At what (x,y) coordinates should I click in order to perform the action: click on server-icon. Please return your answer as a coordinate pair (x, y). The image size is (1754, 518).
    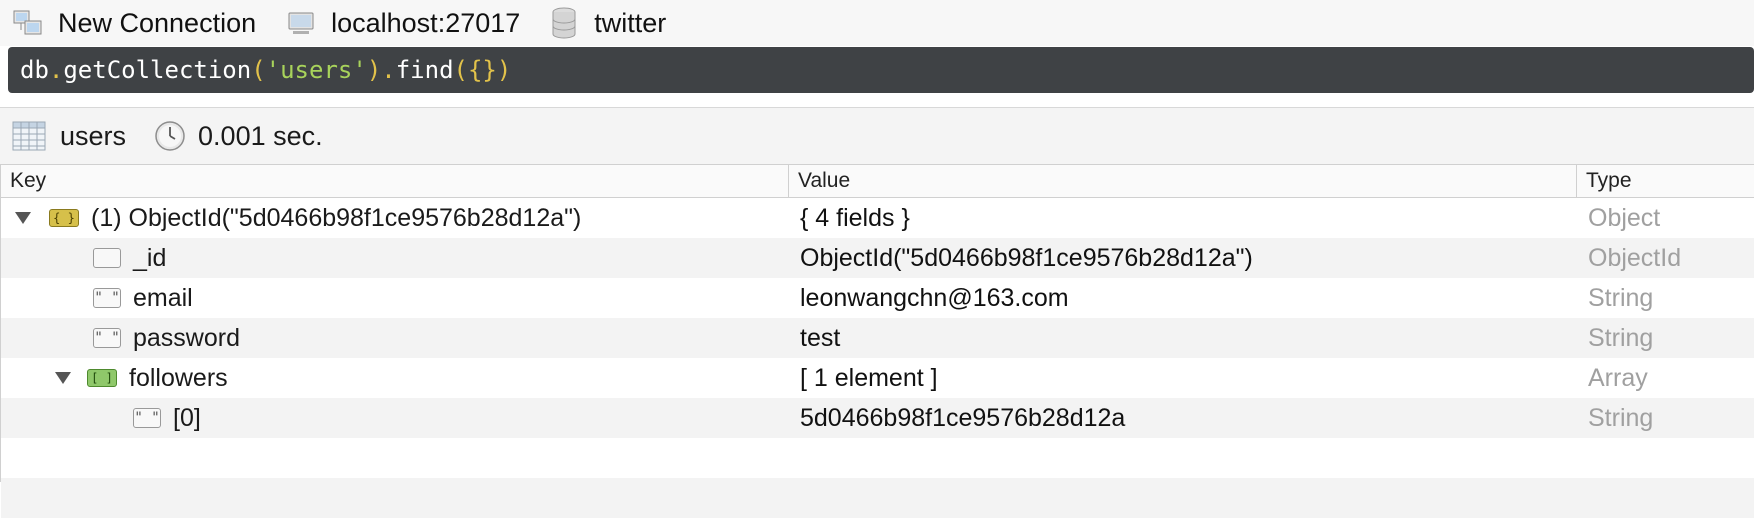
    Looking at the image, I should click on (301, 23).